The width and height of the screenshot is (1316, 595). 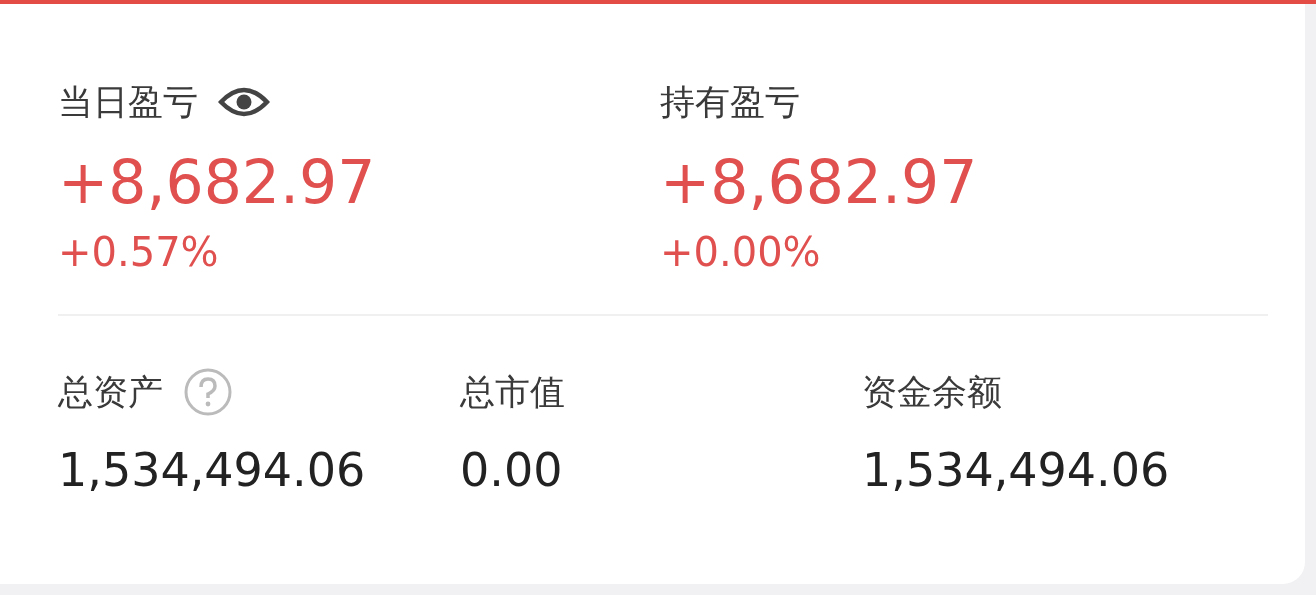 I want to click on stat-label: 持有盈亏, so click(x=730, y=102).